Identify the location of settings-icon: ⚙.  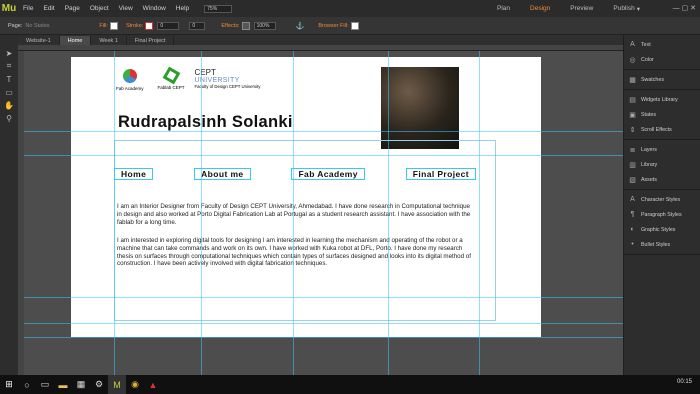
(99, 384).